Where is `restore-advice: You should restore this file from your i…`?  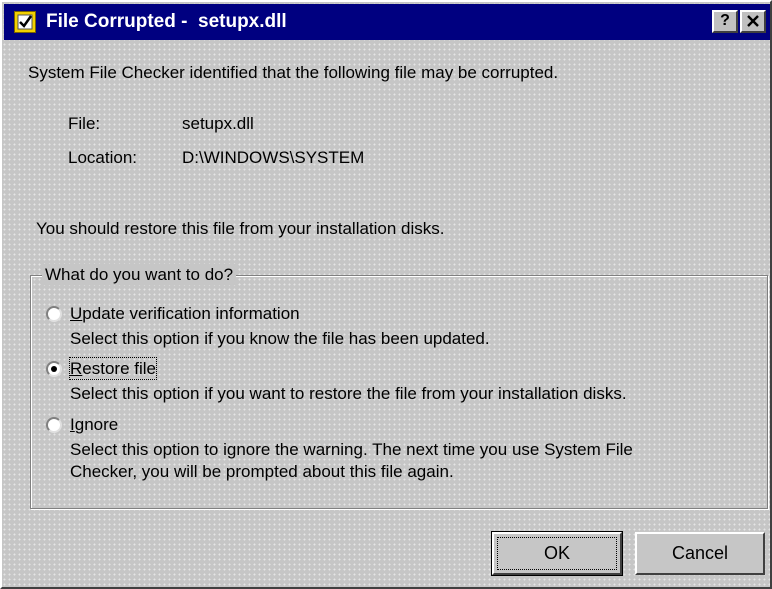
restore-advice: You should restore this file from your i… is located at coordinates (240, 228).